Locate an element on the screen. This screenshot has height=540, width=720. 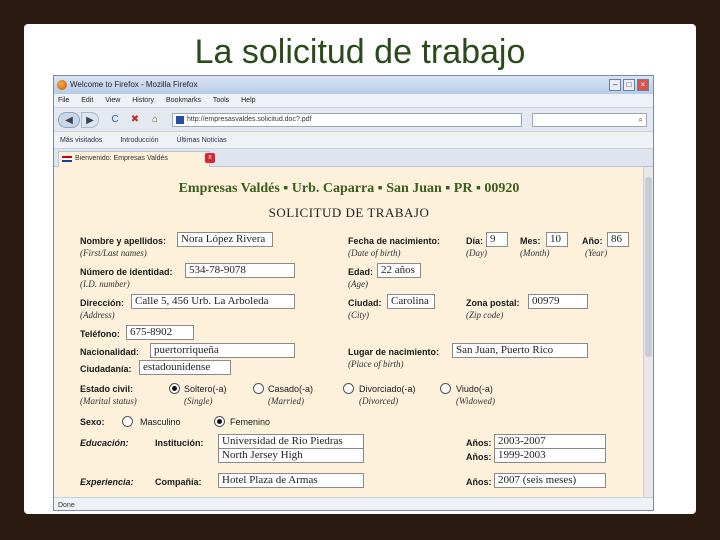
divorced-sublabel: (Divorced) is located at coordinates (379, 401).